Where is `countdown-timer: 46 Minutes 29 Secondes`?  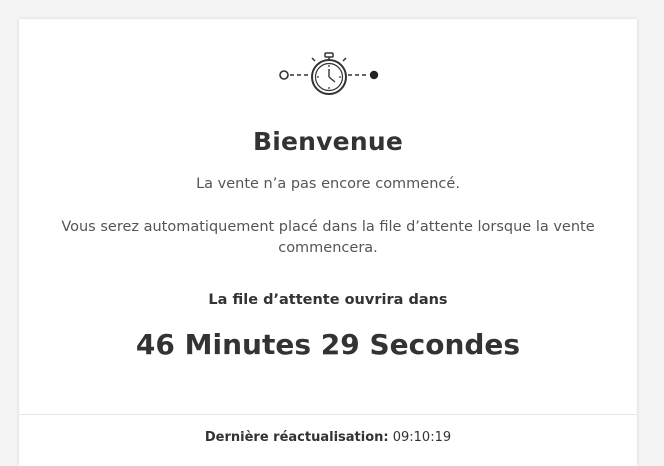 countdown-timer: 46 Minutes 29 Secondes is located at coordinates (328, 344).